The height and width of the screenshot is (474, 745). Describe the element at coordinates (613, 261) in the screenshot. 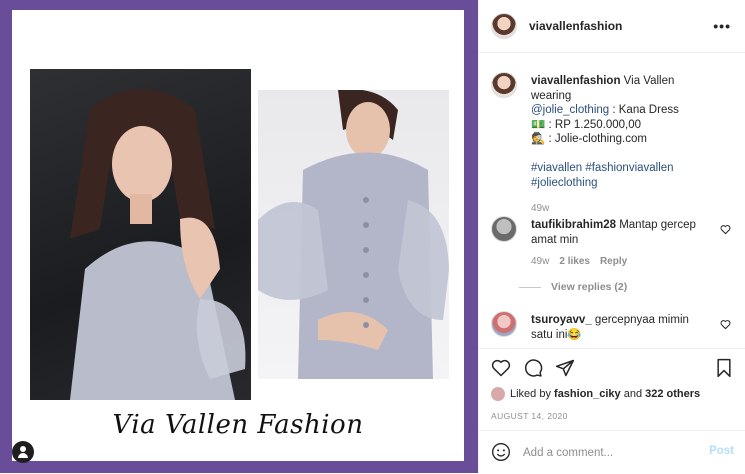

I see `reply-button: Reply` at that location.